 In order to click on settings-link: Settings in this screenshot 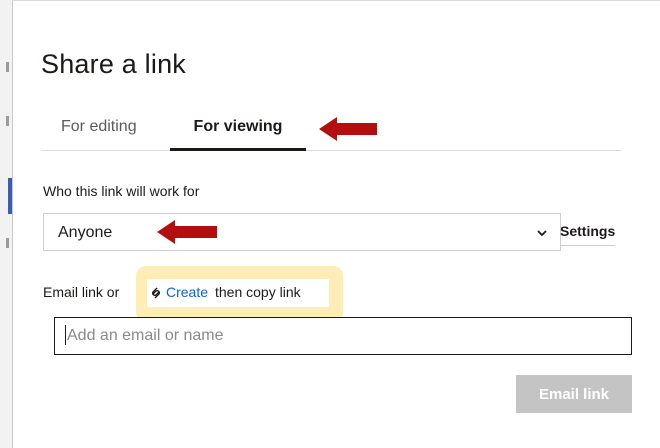, I will do `click(588, 234)`.